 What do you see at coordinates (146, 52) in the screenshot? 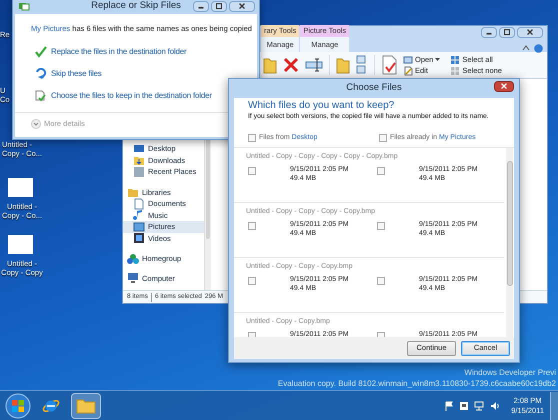
I see `option-link: Replace the files in the destination folder` at bounding box center [146, 52].